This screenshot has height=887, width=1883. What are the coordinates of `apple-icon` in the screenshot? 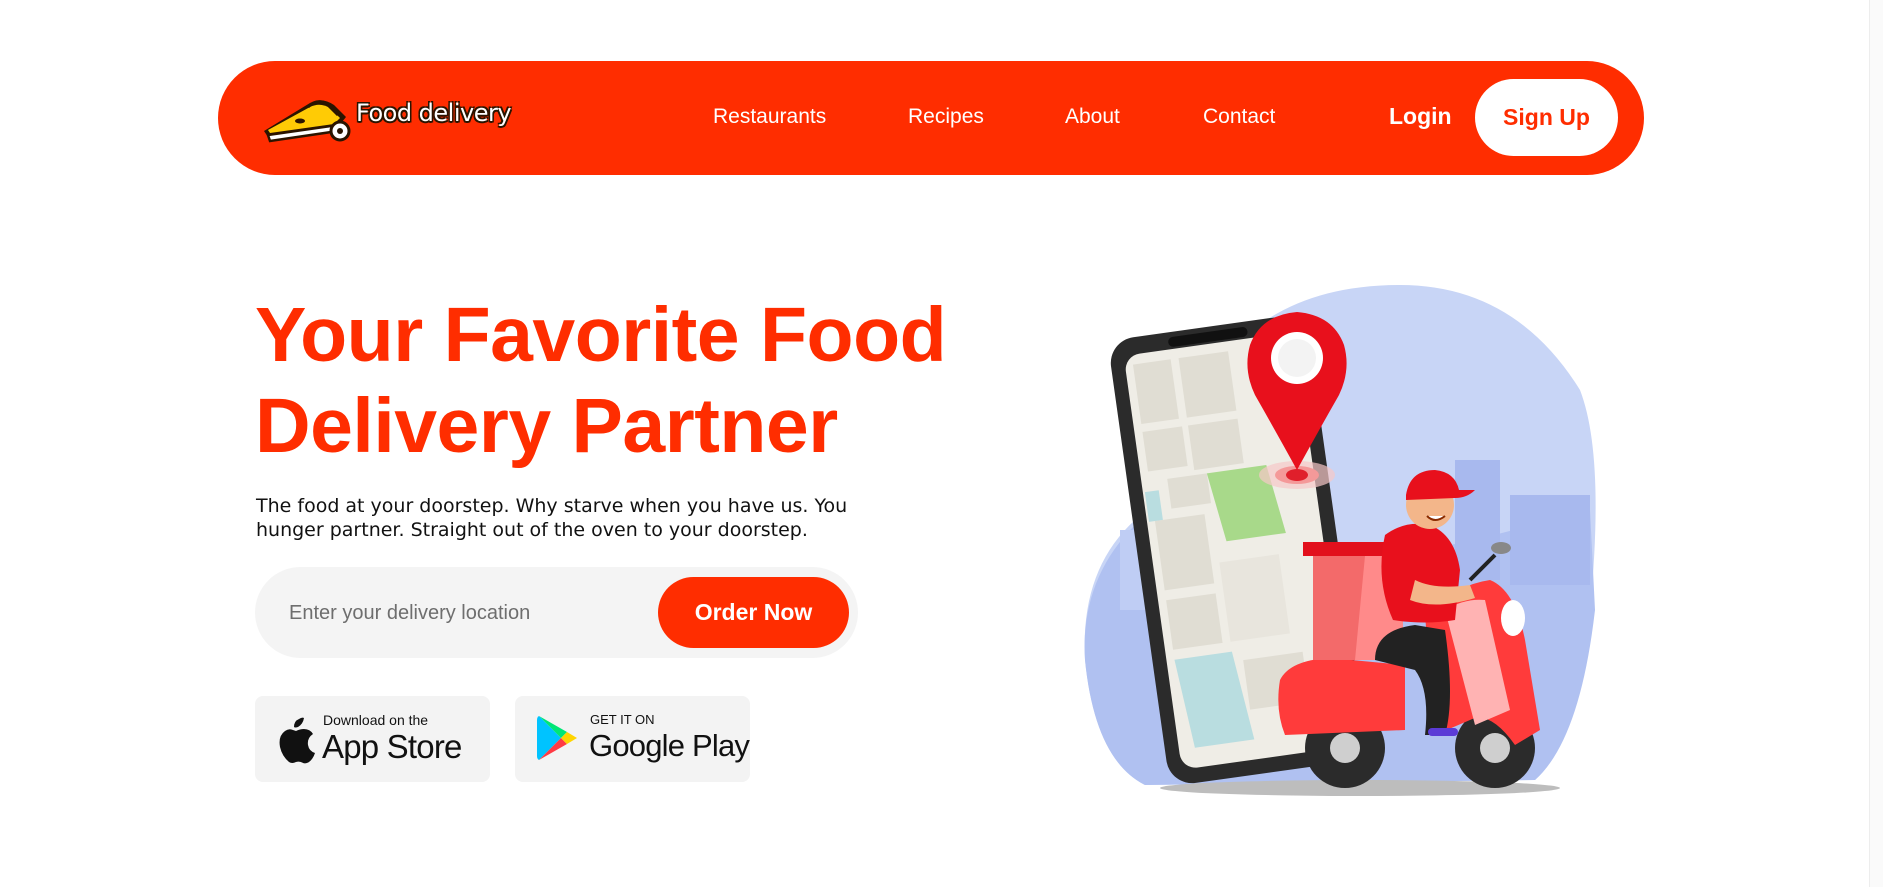 It's located at (297, 740).